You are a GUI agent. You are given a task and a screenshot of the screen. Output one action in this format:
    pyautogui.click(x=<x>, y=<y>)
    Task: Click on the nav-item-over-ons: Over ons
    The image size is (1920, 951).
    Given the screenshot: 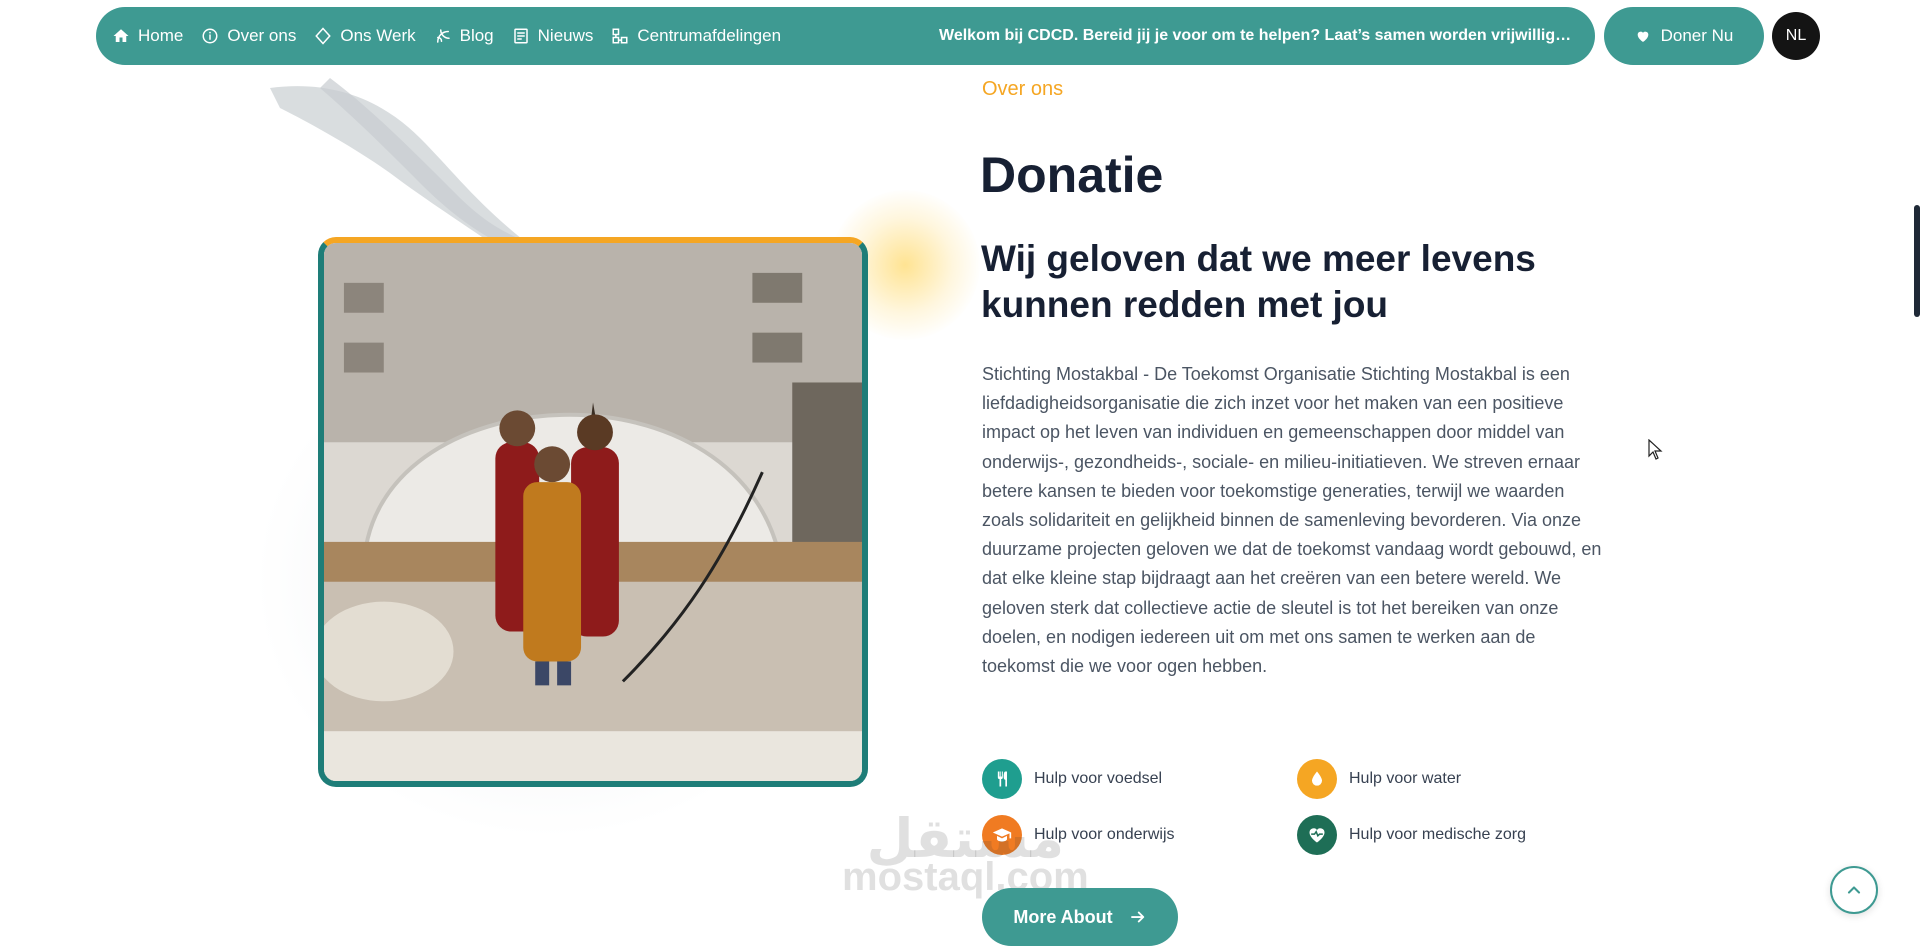 What is the action you would take?
    pyautogui.click(x=248, y=36)
    